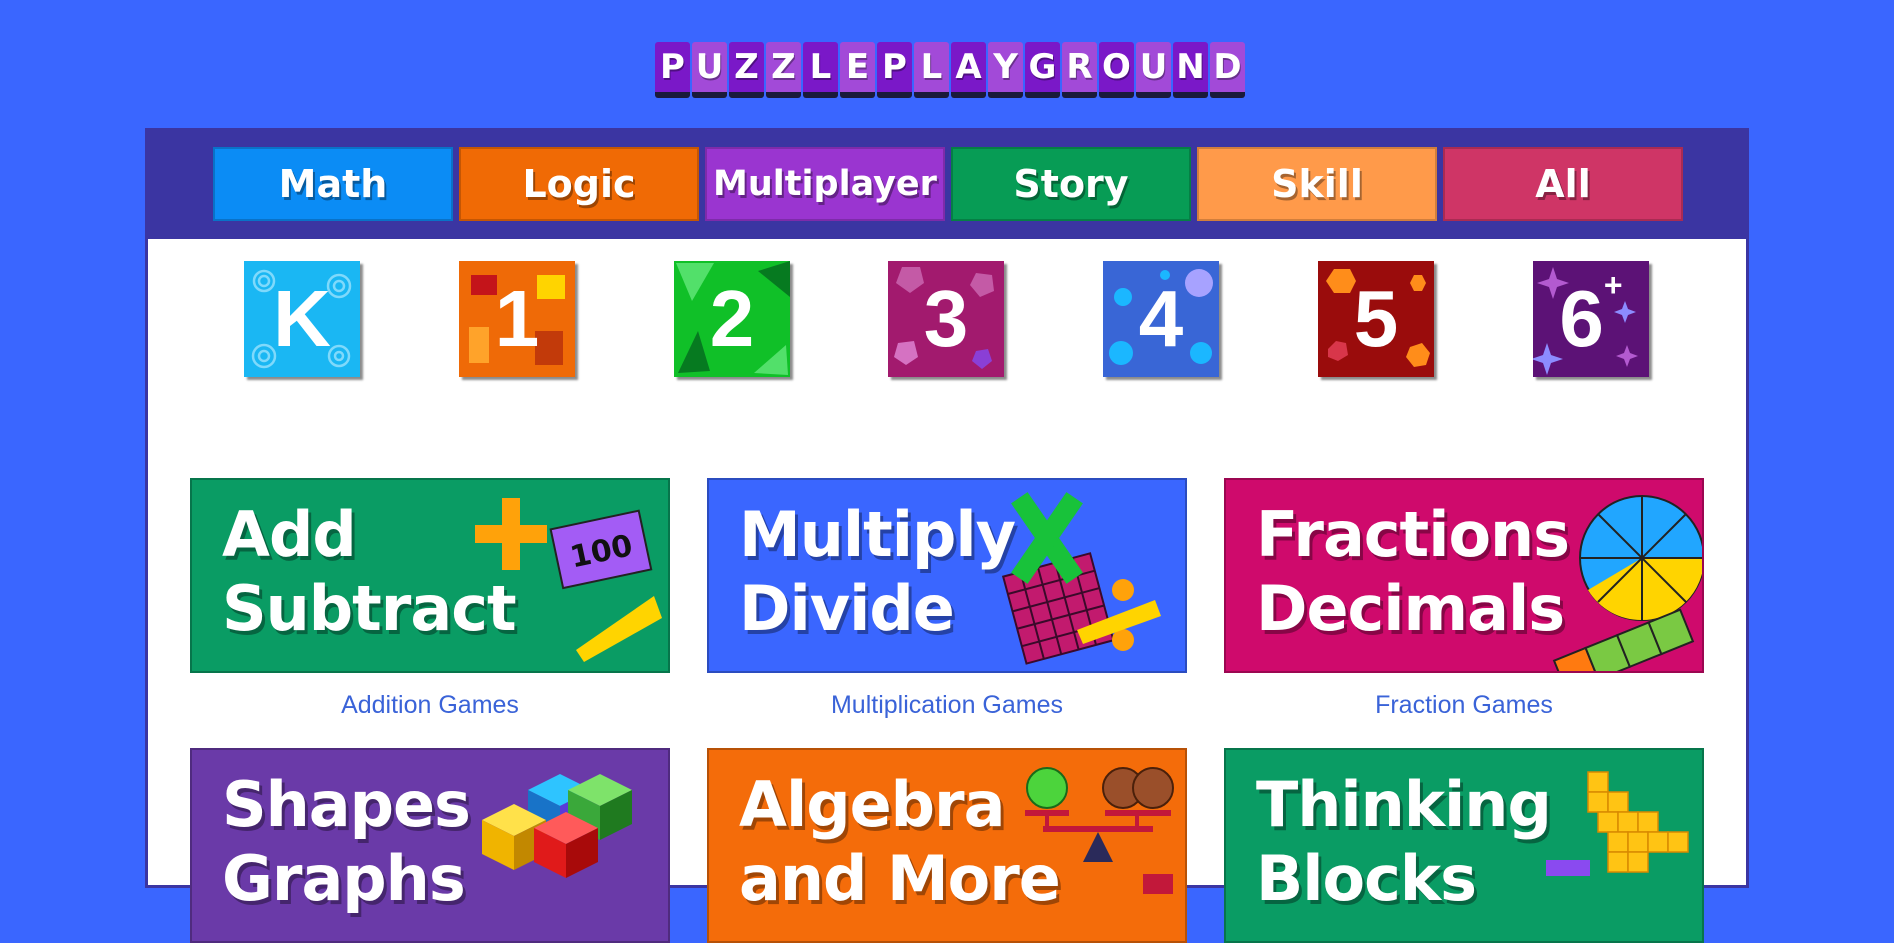 The height and width of the screenshot is (943, 1894). Describe the element at coordinates (947, 185) in the screenshot. I see `category-nav: Math Logic Multiplayer Story Skill All` at that location.